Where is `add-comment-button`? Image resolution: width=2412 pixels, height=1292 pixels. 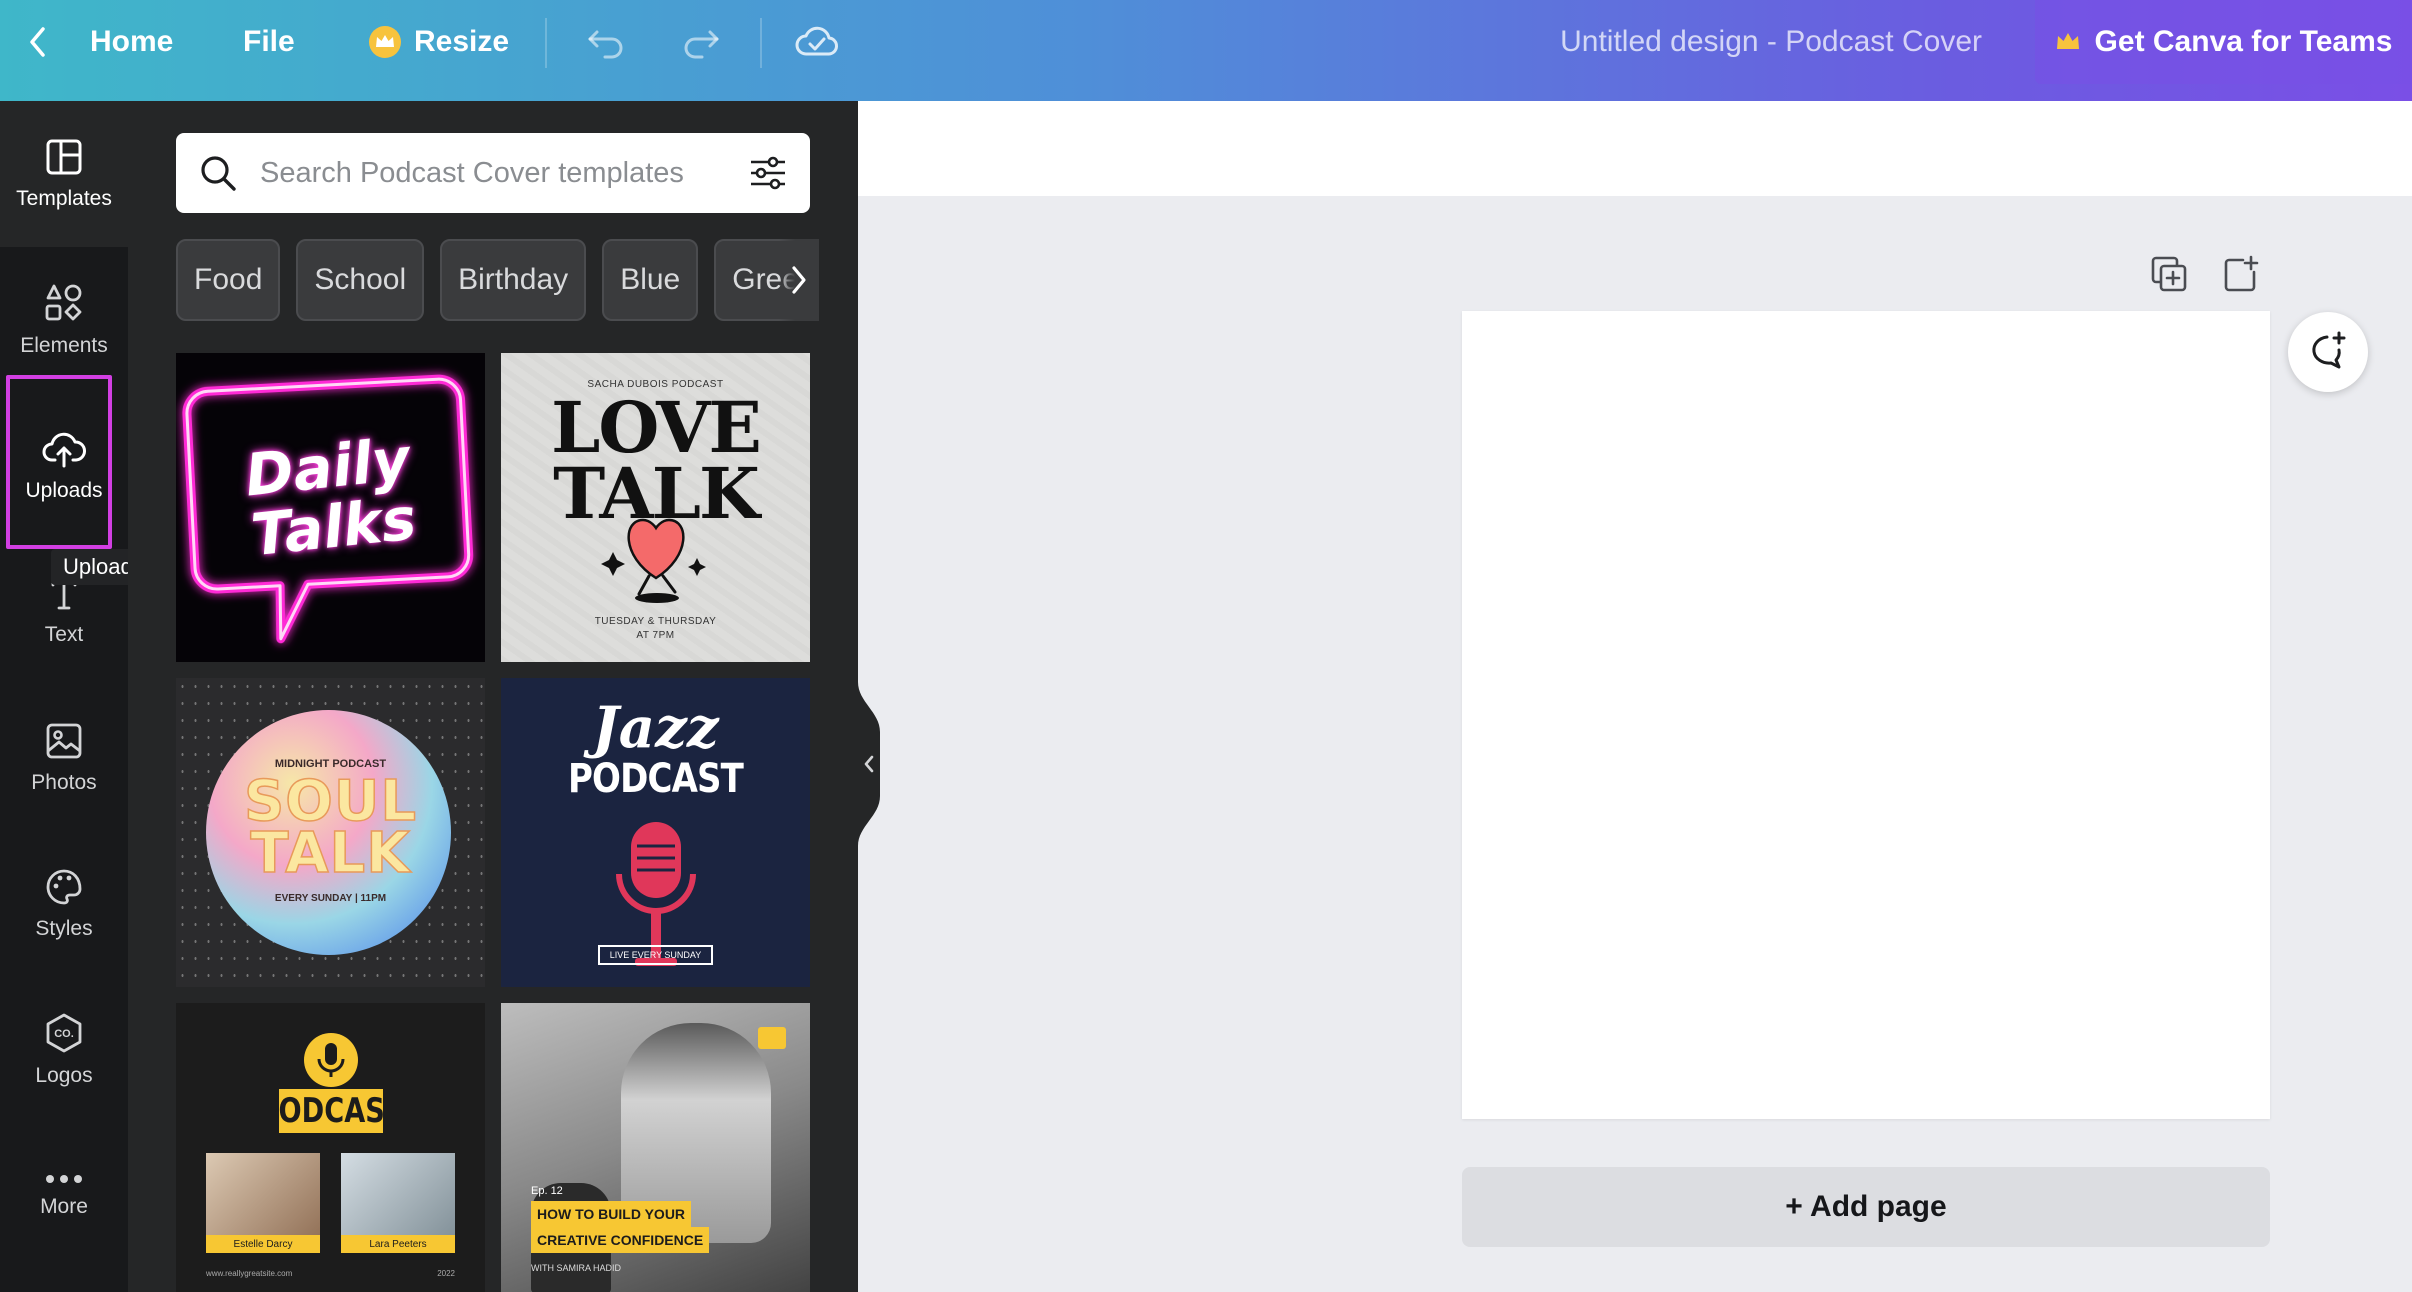
add-comment-button is located at coordinates (2328, 352).